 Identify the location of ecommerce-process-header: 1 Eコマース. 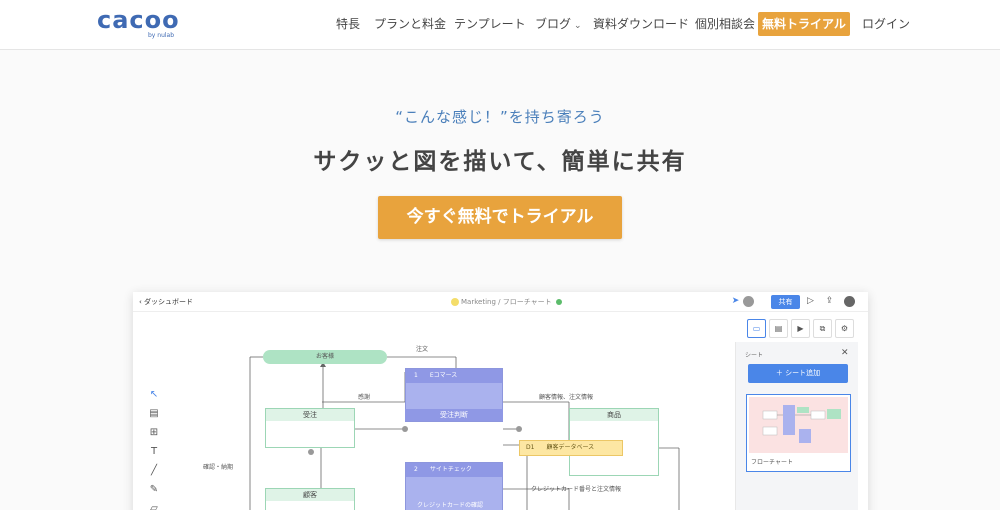
(454, 376).